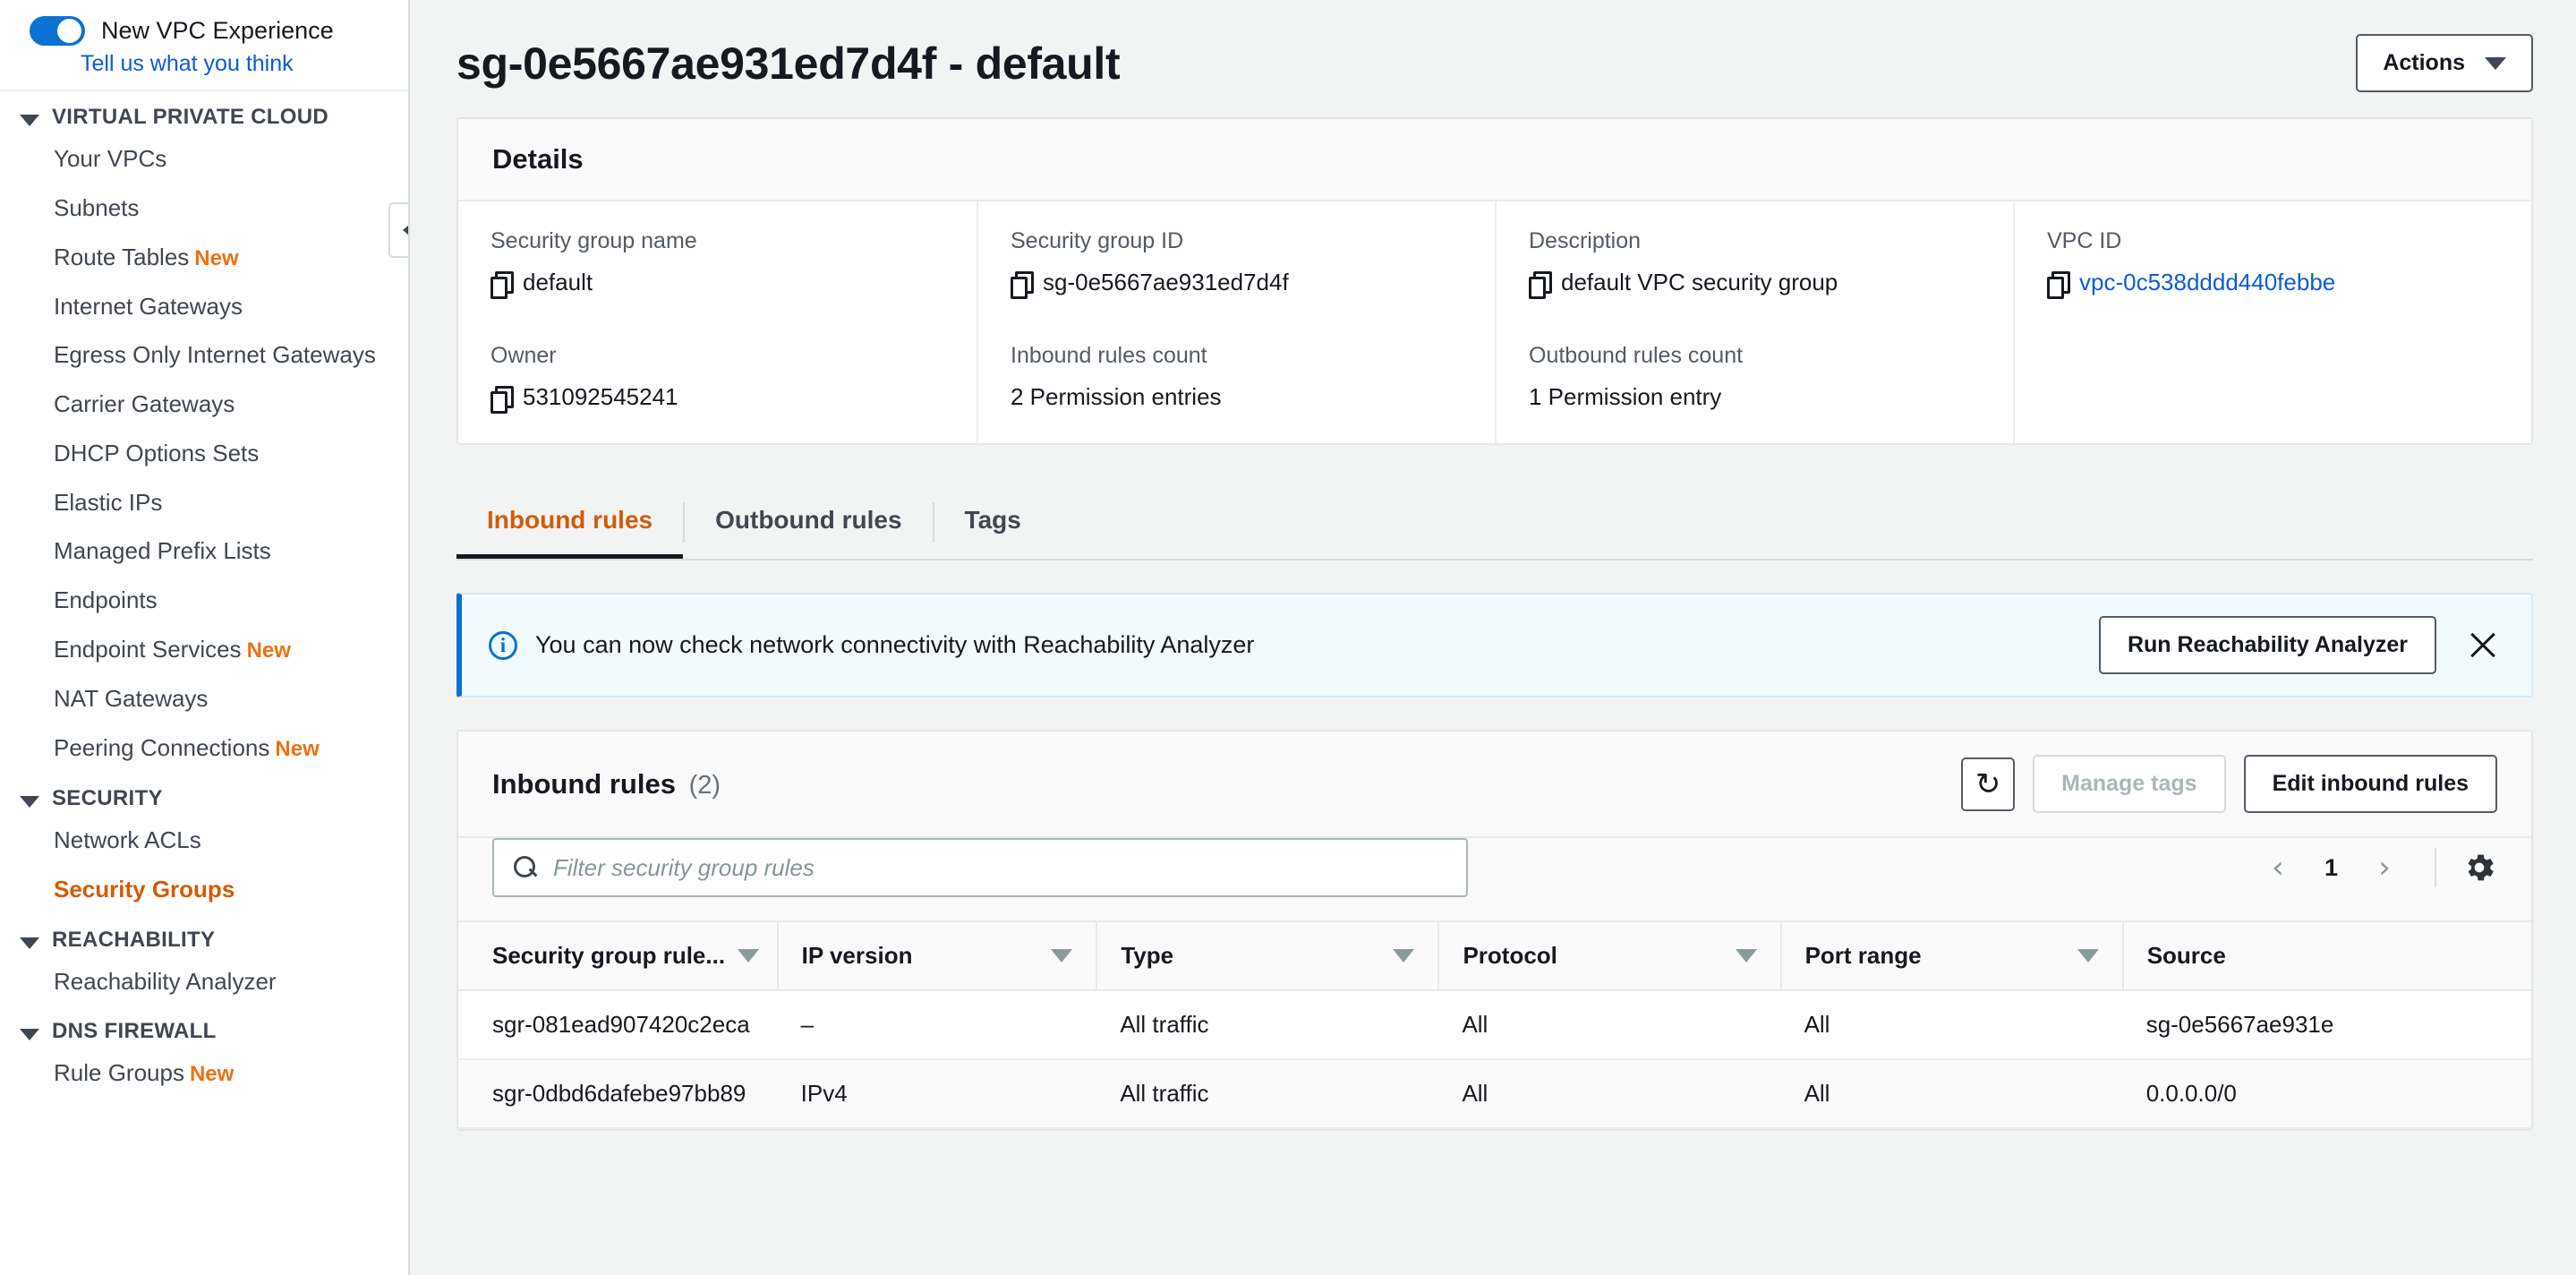 Image resolution: width=2576 pixels, height=1275 pixels. Describe the element at coordinates (2483, 645) in the screenshot. I see `close-icon` at that location.